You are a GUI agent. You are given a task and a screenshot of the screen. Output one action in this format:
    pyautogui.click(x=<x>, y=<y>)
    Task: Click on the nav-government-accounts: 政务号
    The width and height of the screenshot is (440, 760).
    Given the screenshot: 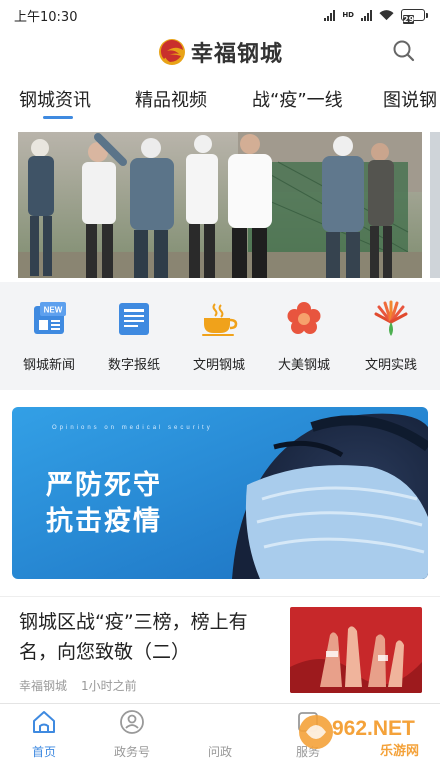 What is the action you would take?
    pyautogui.click(x=132, y=734)
    